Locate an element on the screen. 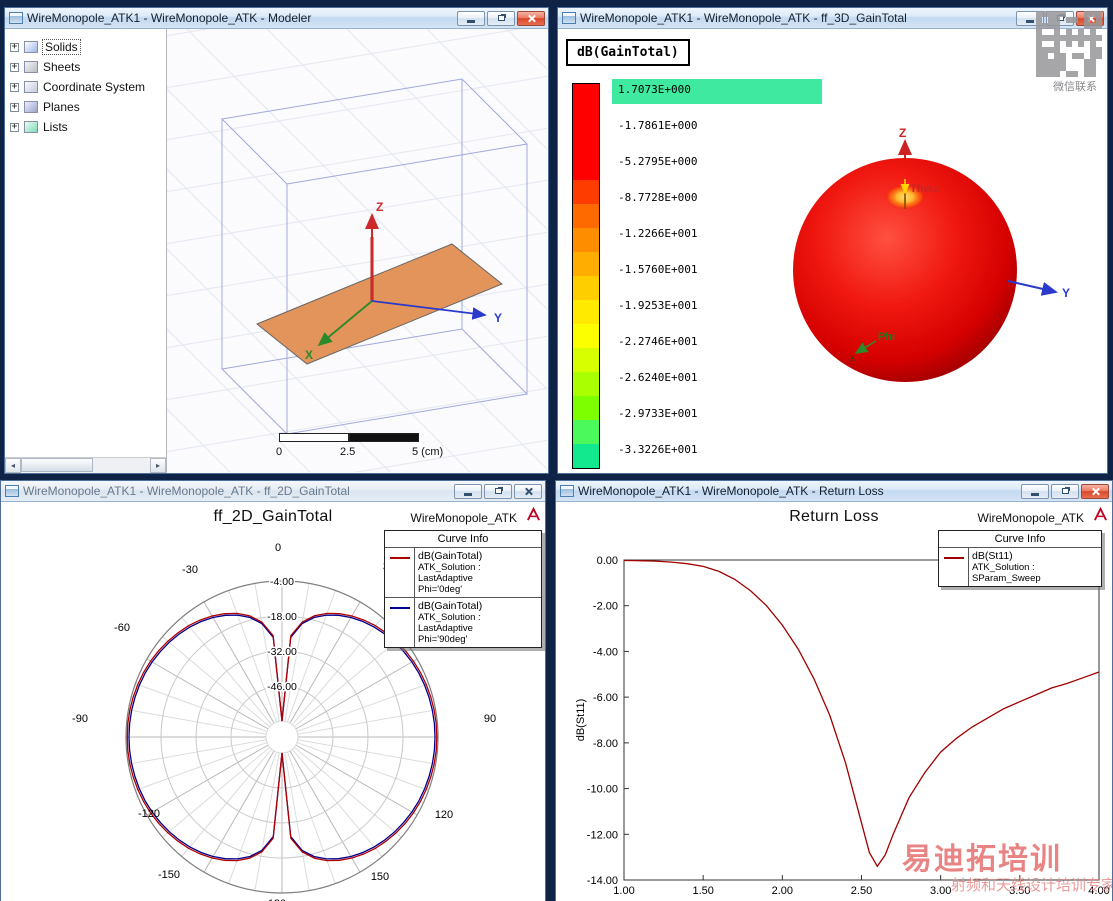 Image resolution: width=1113 pixels, height=901 pixels. tree-item-label: Coordinate System is located at coordinates (94, 87).